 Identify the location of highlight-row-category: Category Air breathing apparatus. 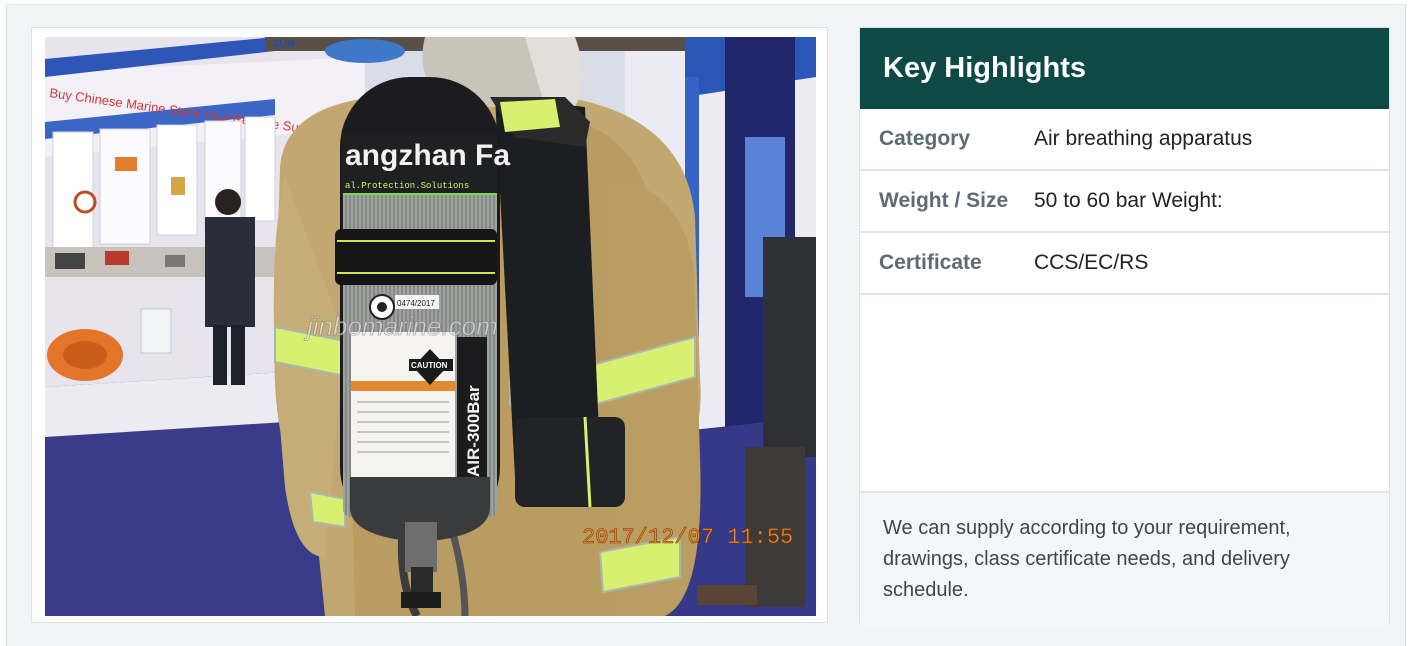
(1124, 140).